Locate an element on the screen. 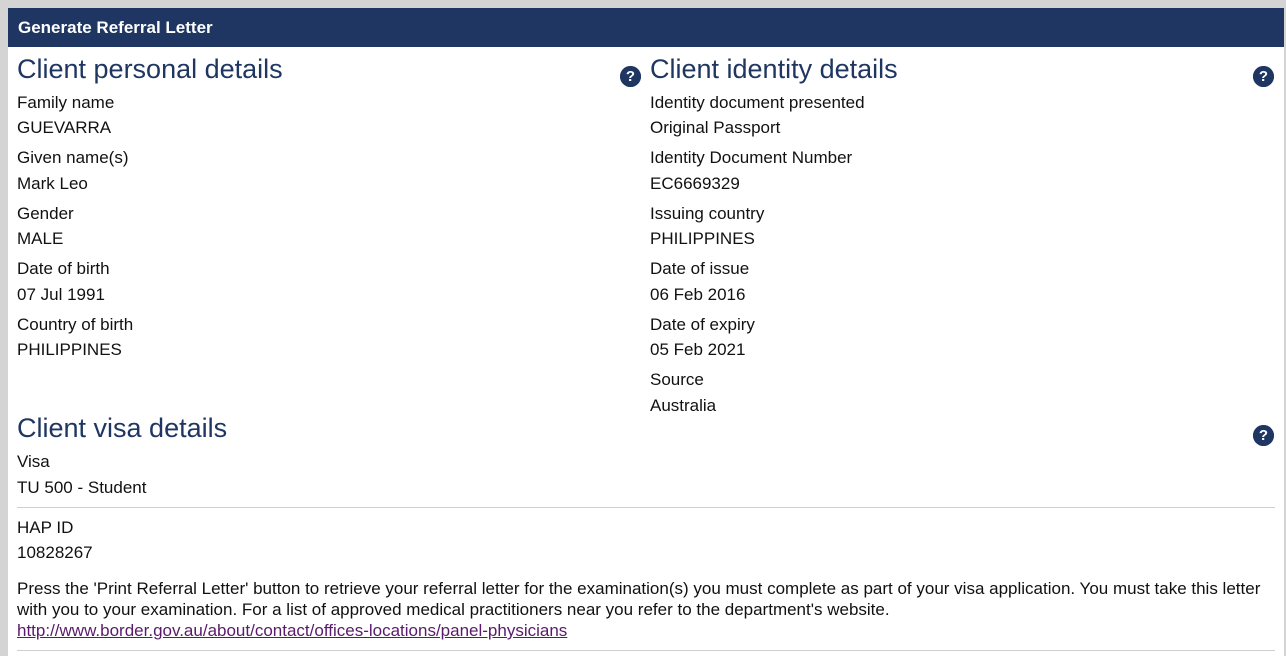 The width and height of the screenshot is (1286, 656). dob-value: 07 Jul 1991 is located at coordinates (61, 294).